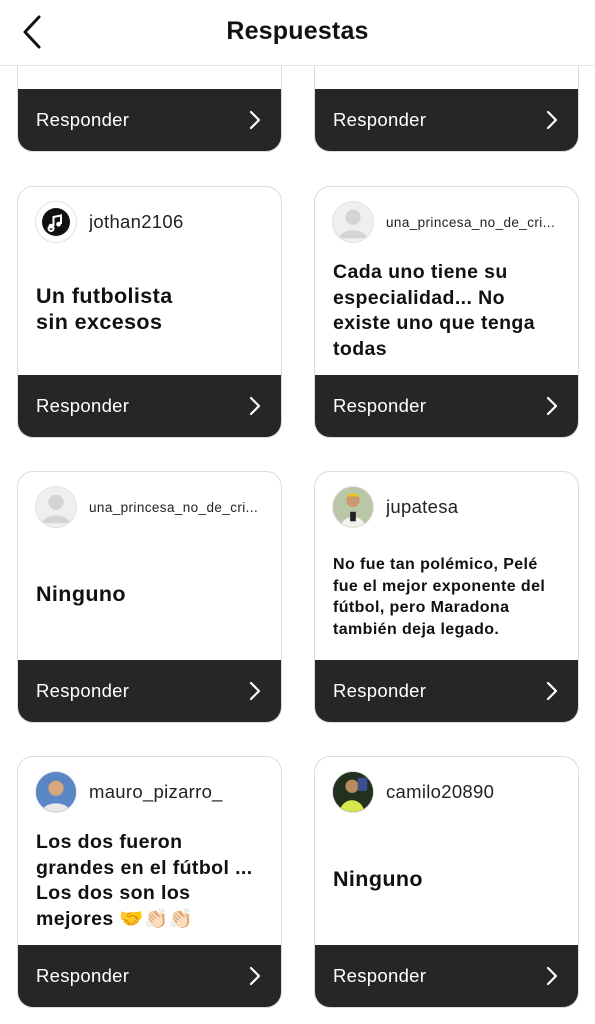  What do you see at coordinates (422, 507) in the screenshot?
I see `username: jupatesa` at bounding box center [422, 507].